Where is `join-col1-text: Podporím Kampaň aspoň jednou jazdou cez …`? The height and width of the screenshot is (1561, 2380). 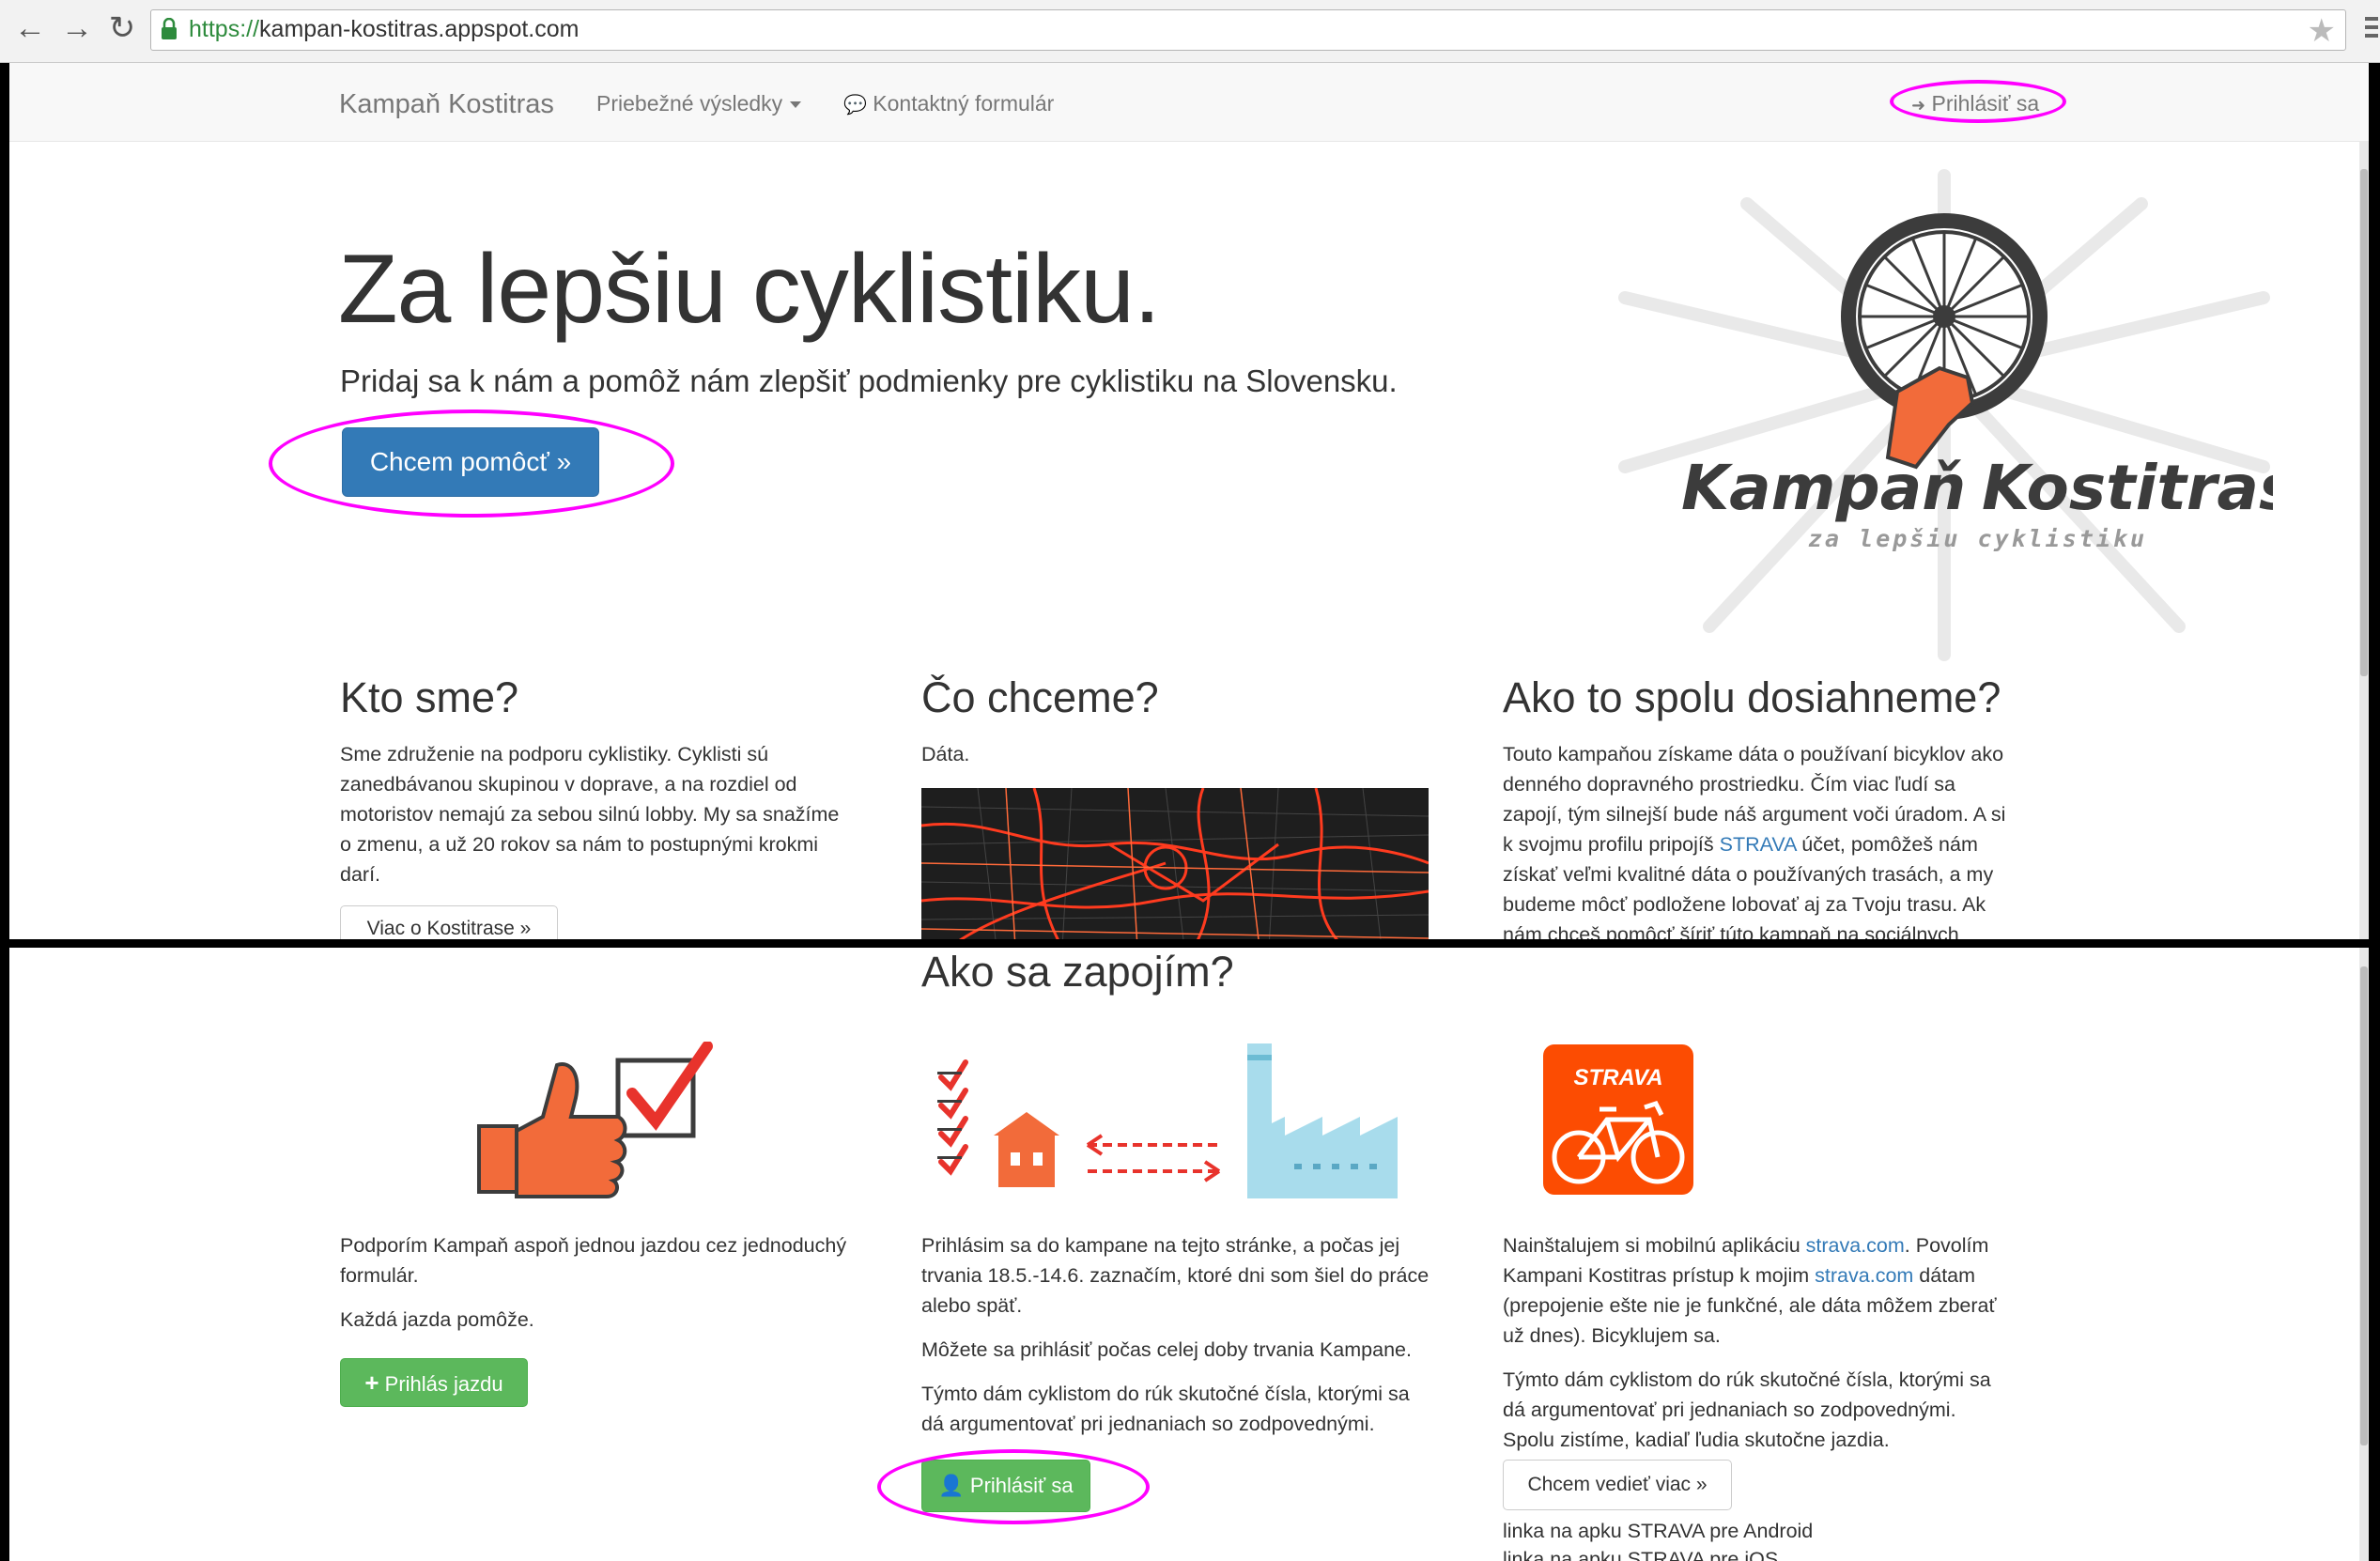
join-col1-text: Podporím Kampaň aspoň jednou jazdou cez … is located at coordinates (593, 1282).